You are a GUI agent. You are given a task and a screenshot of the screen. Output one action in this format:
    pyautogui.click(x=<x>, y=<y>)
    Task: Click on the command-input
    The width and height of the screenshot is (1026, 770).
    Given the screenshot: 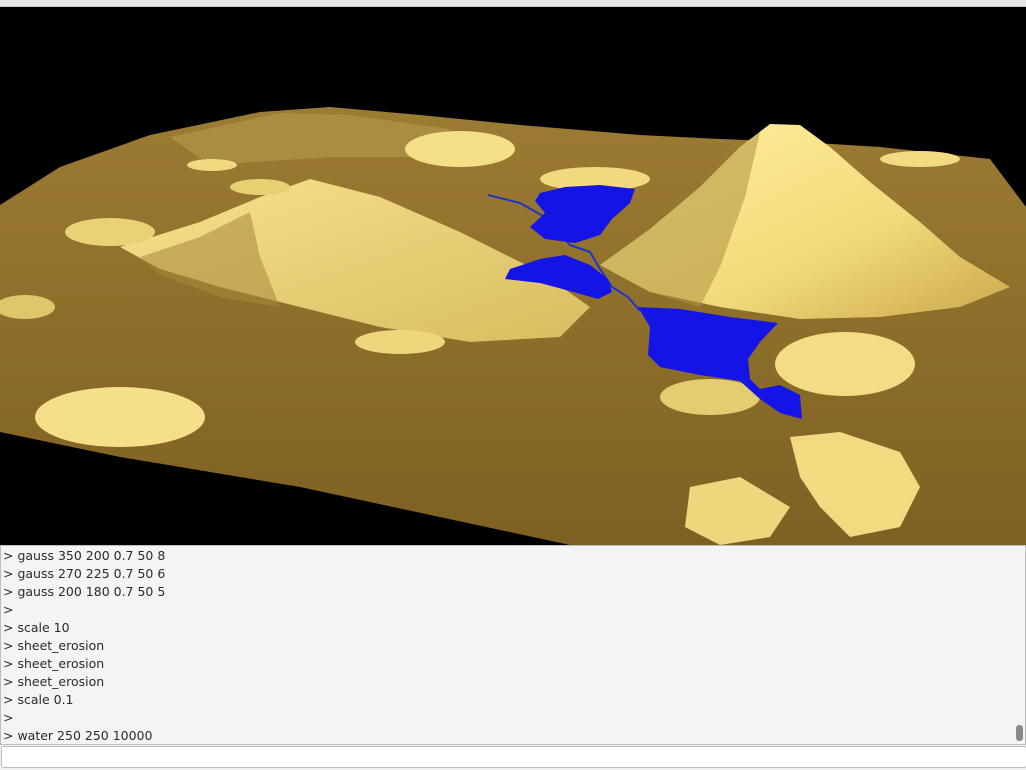 What is the action you would take?
    pyautogui.click(x=513, y=757)
    